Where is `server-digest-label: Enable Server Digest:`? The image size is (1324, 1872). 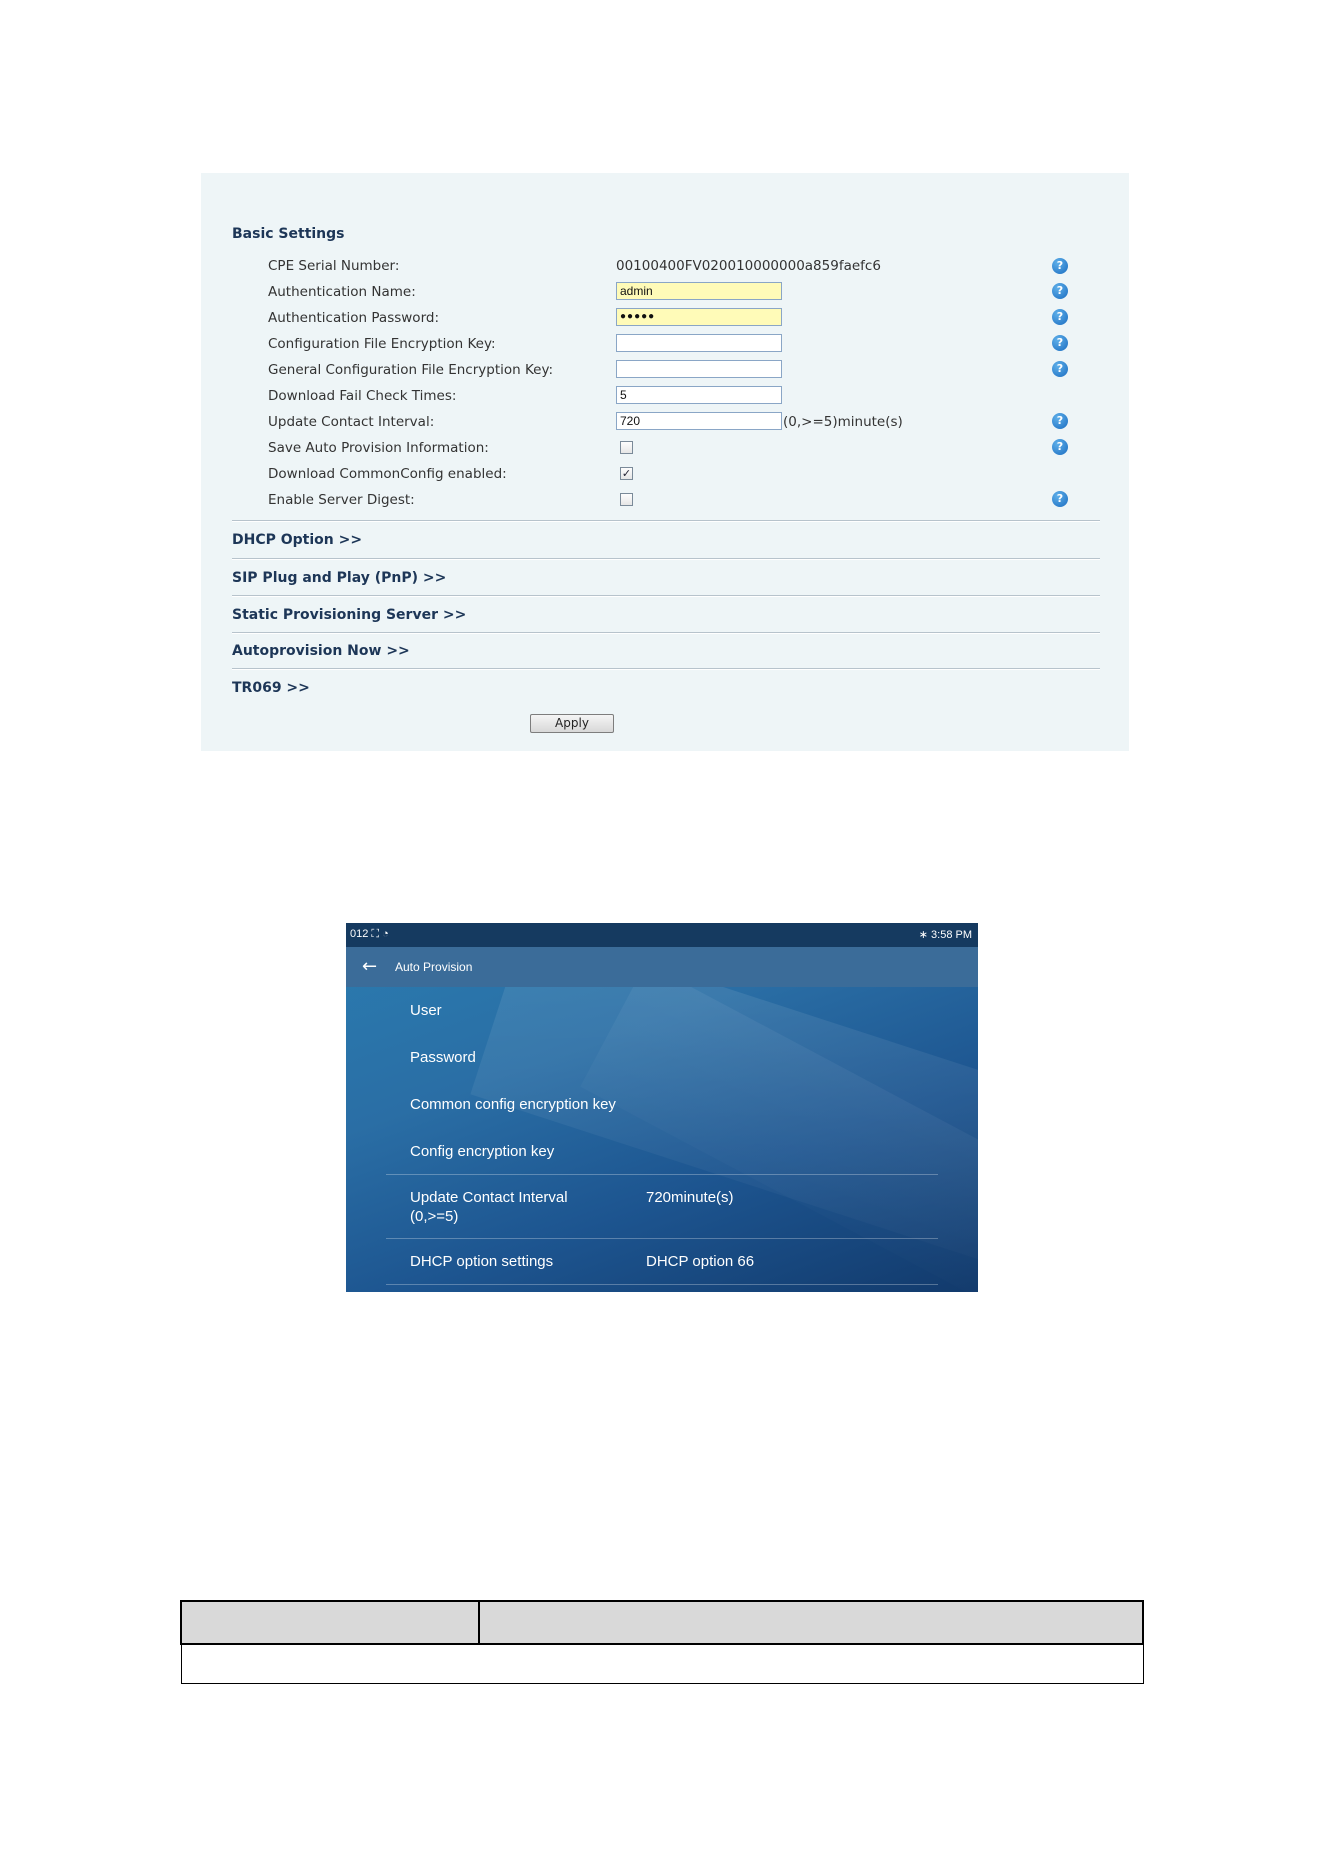 server-digest-label: Enable Server Digest: is located at coordinates (341, 500).